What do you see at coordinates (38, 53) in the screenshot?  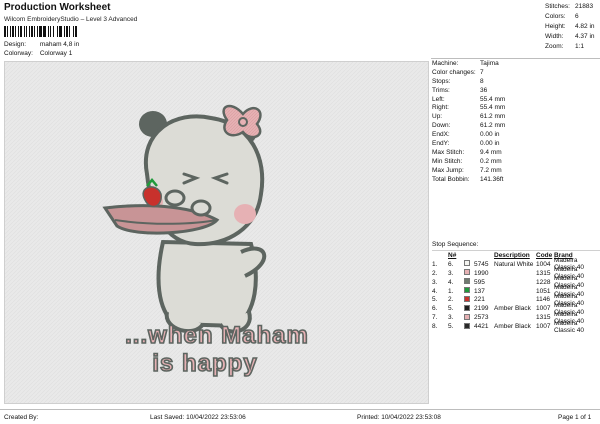 I see `colorway-row: Colorway: Colorway 1` at bounding box center [38, 53].